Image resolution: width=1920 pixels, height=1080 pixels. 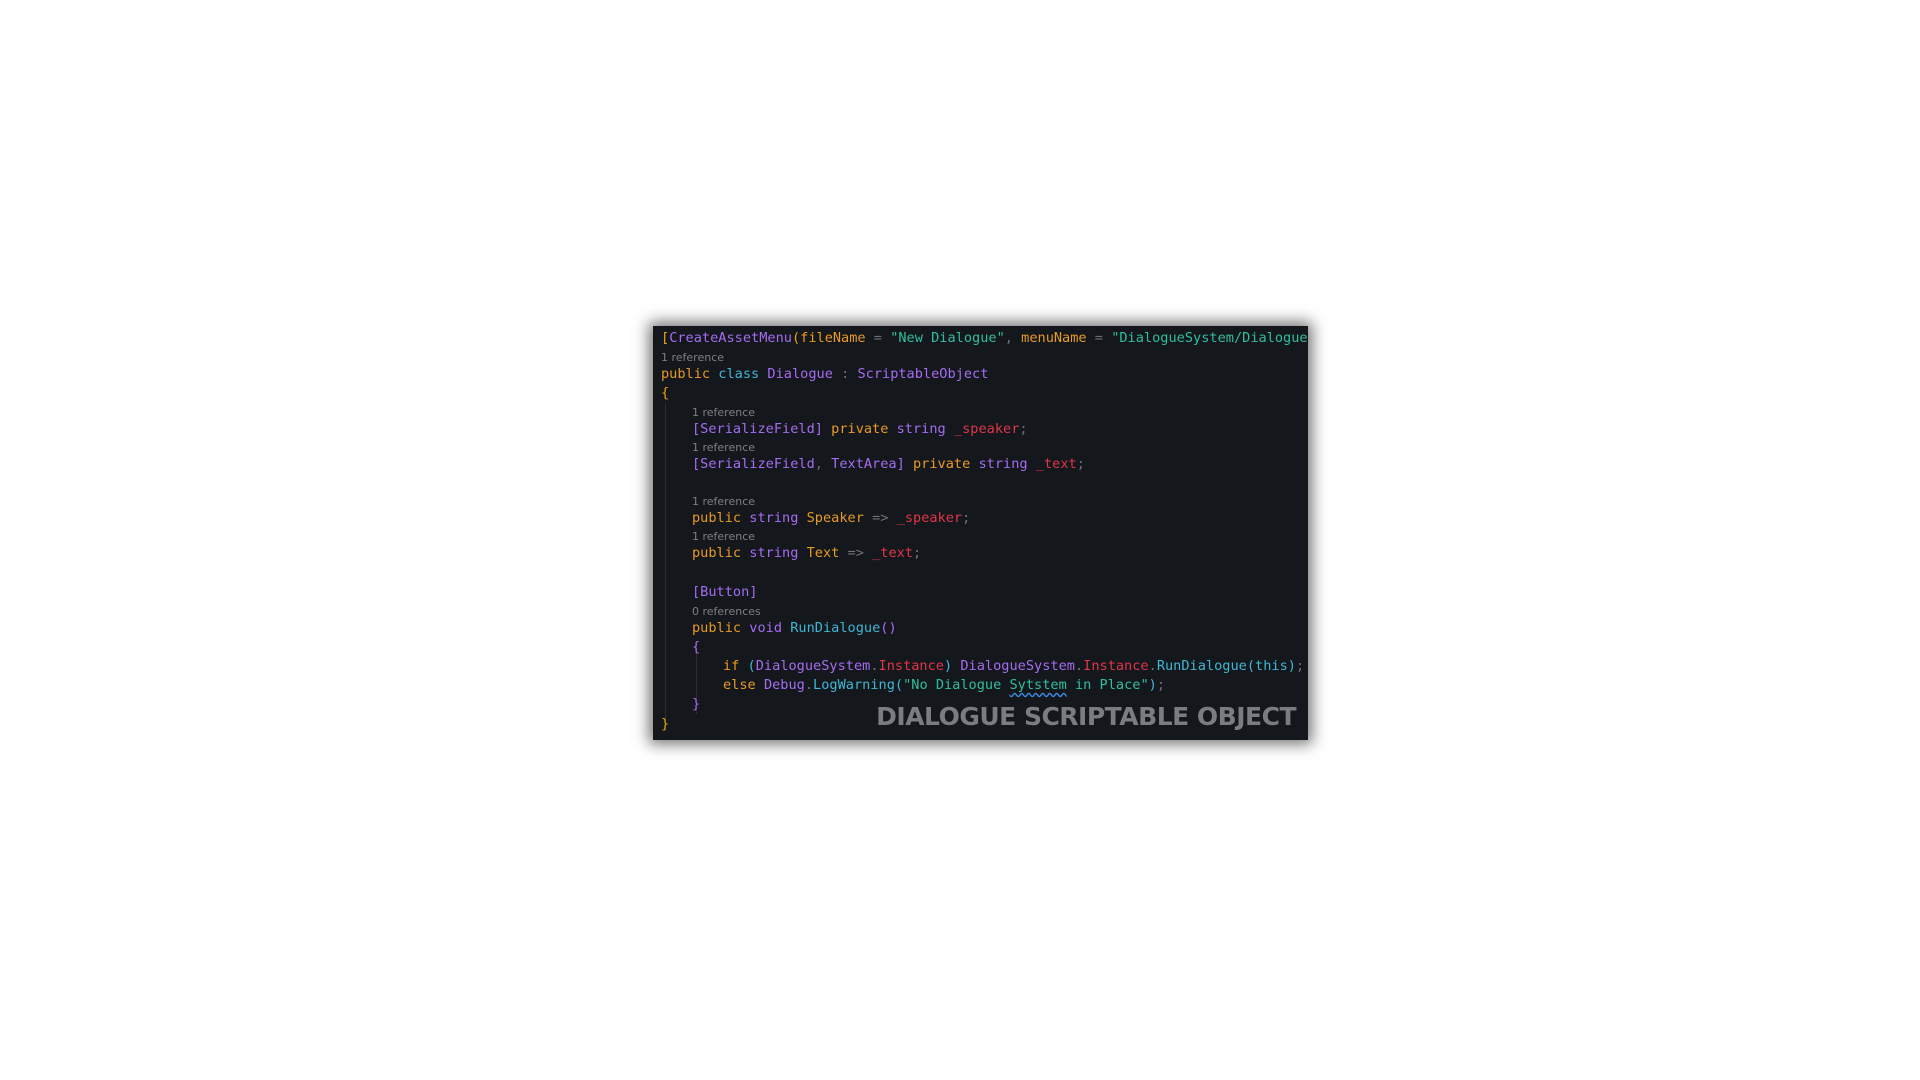 I want to click on string-literal: "No Dialogue, so click(x=956, y=685).